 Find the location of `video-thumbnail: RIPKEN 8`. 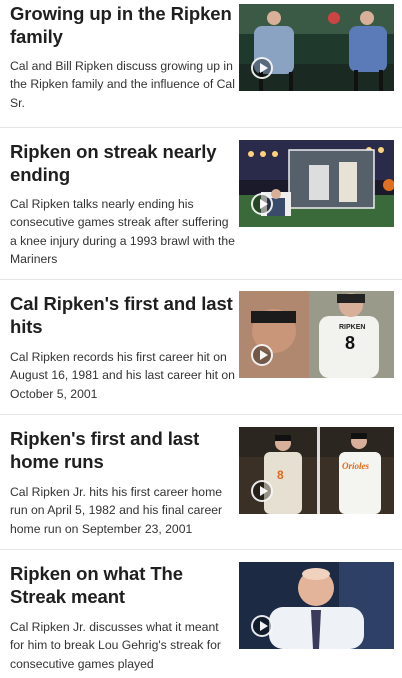

video-thumbnail: RIPKEN 8 is located at coordinates (316, 334).